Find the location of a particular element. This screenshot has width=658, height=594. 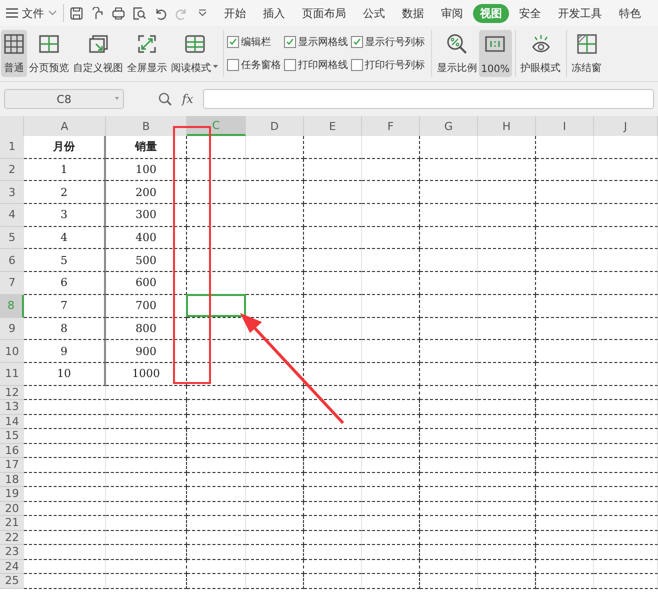

column-header: G is located at coordinates (449, 126).